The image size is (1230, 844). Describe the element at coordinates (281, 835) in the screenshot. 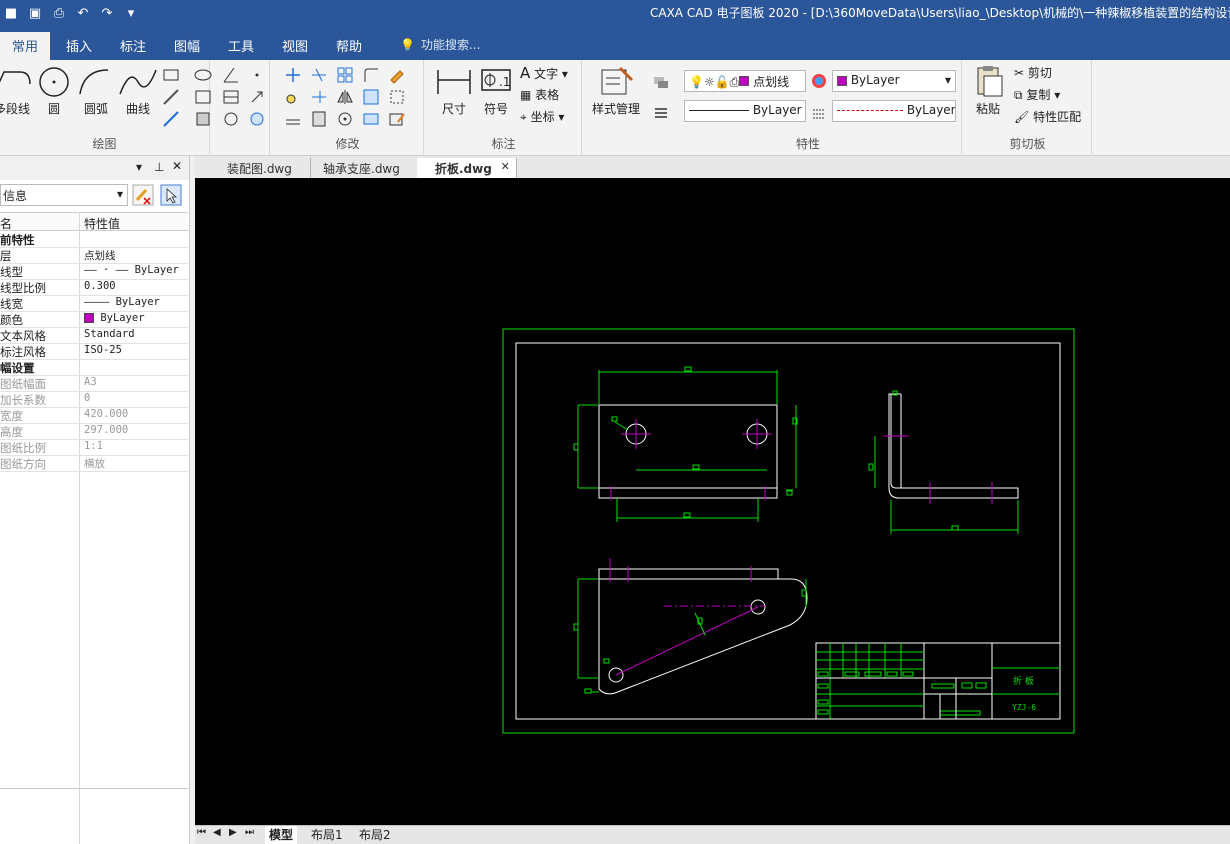

I see `tab-model: 模型` at that location.